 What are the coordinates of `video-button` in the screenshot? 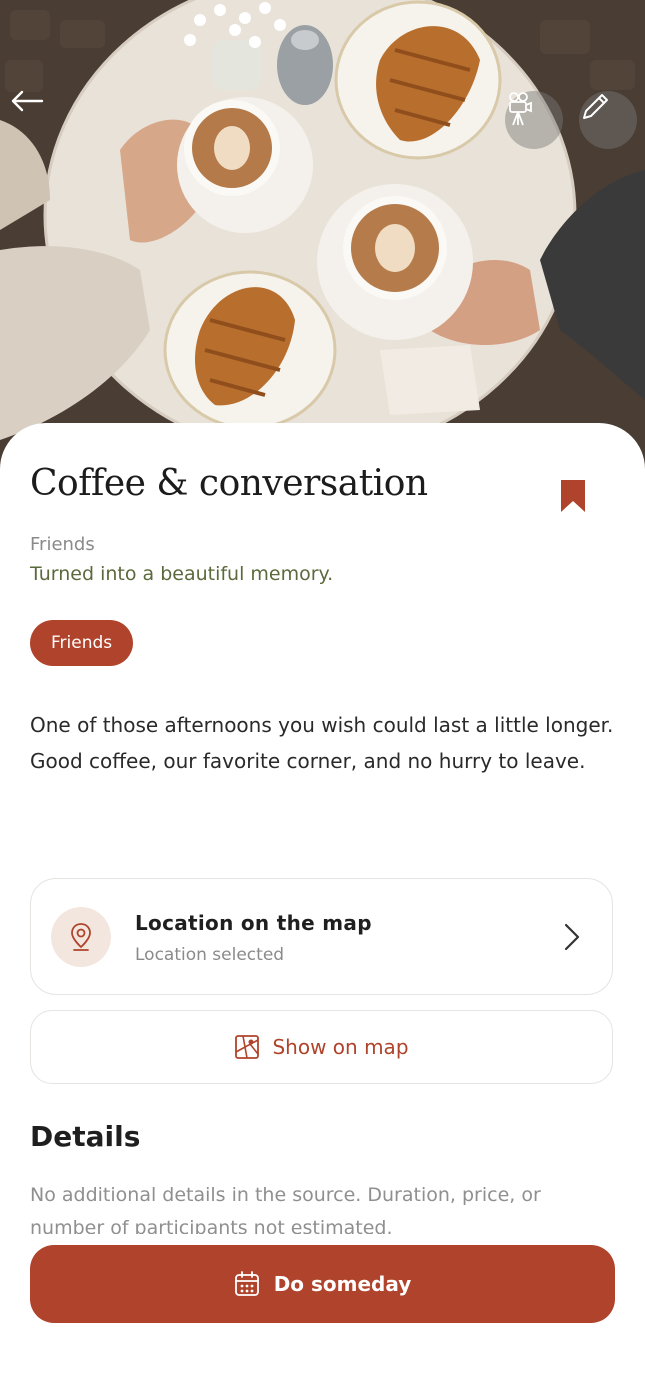 It's located at (534, 120).